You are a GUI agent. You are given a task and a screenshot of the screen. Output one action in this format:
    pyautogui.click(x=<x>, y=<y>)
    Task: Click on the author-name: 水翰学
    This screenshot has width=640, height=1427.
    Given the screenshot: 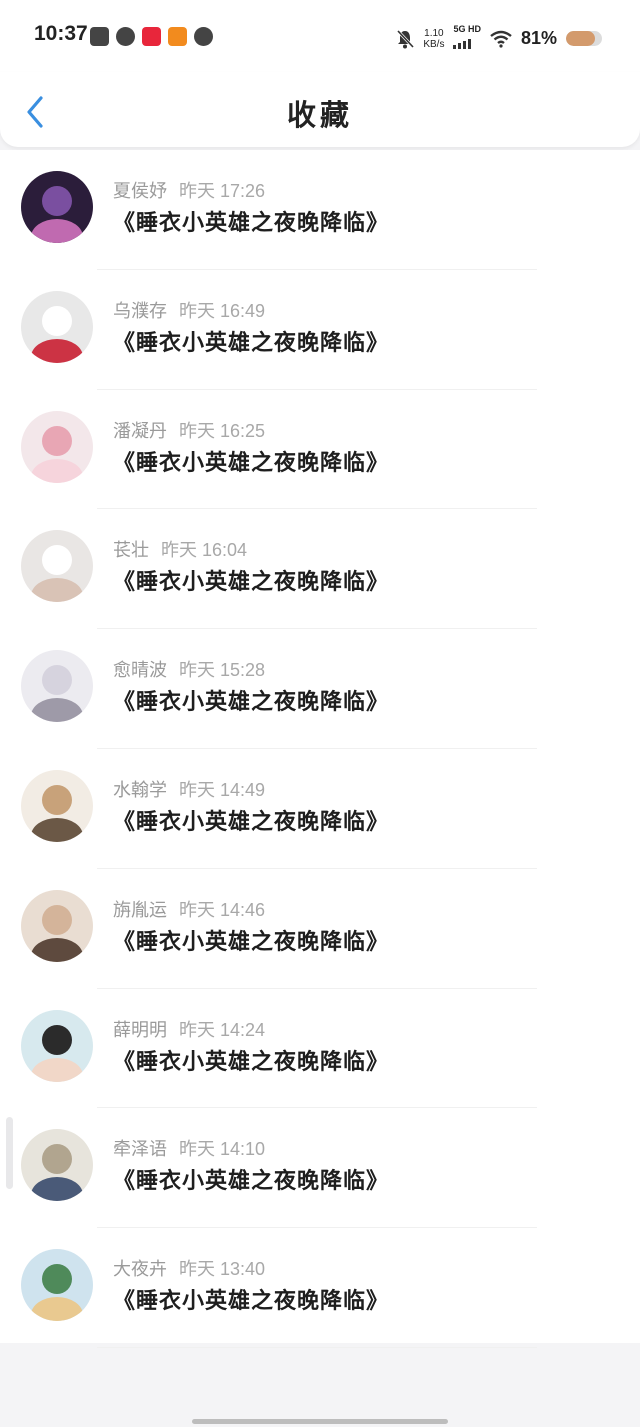 What is the action you would take?
    pyautogui.click(x=140, y=790)
    